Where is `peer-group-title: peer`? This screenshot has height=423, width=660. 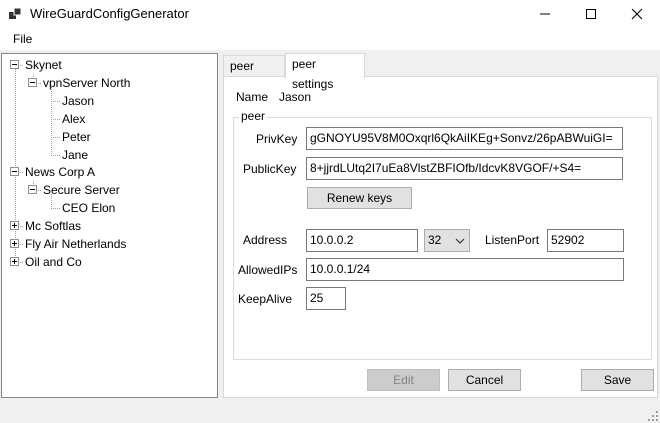
peer-group-title: peer is located at coordinates (253, 116).